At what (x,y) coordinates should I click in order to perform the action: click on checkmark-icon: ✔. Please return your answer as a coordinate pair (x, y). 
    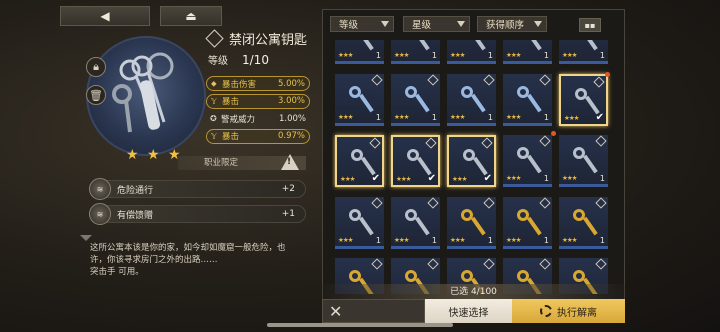
    Looking at the image, I should click on (487, 178).